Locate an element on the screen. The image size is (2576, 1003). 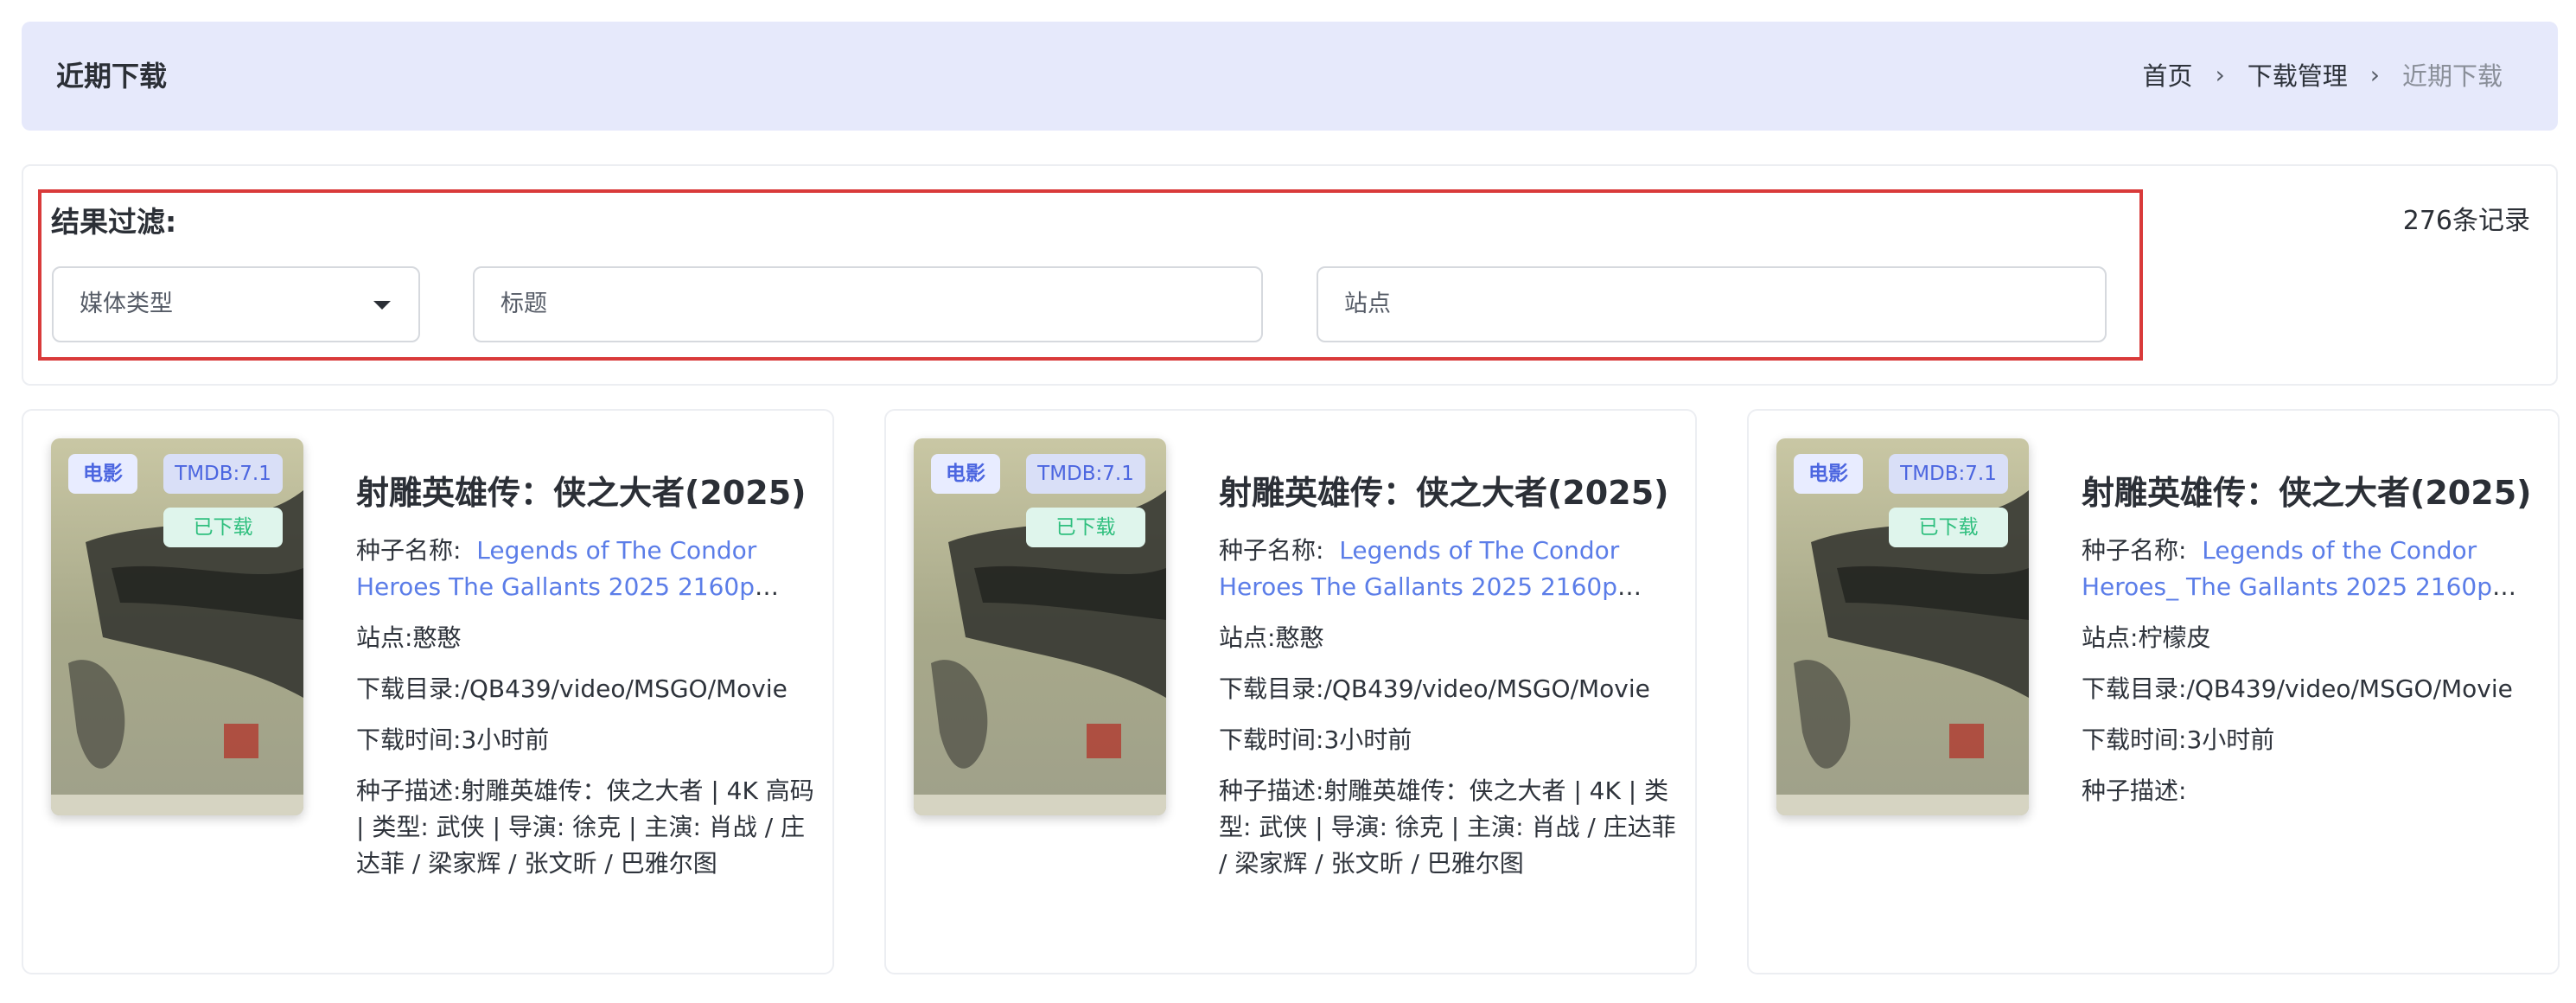
filter-label: 结果过滤: is located at coordinates (114, 222).